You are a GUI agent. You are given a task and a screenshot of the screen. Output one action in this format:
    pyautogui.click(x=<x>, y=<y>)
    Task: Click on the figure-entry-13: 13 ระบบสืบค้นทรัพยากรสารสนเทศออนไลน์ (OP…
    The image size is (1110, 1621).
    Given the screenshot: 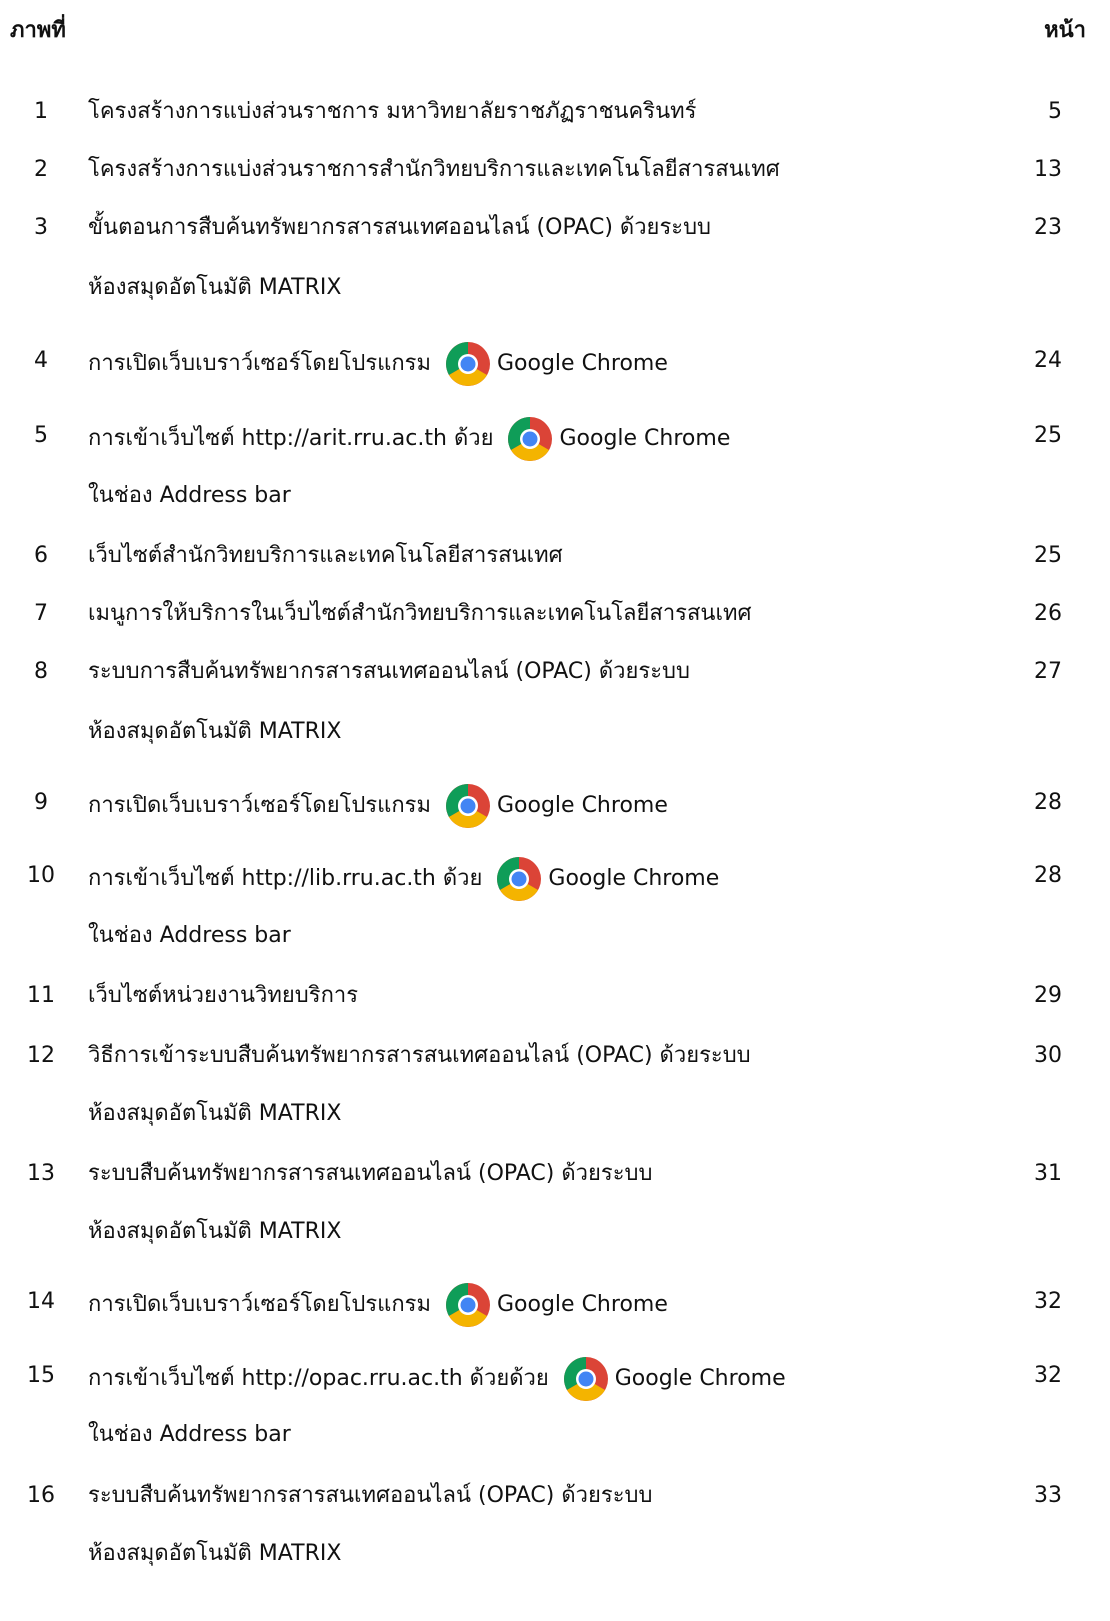 What is the action you would take?
    pyautogui.click(x=555, y=1174)
    